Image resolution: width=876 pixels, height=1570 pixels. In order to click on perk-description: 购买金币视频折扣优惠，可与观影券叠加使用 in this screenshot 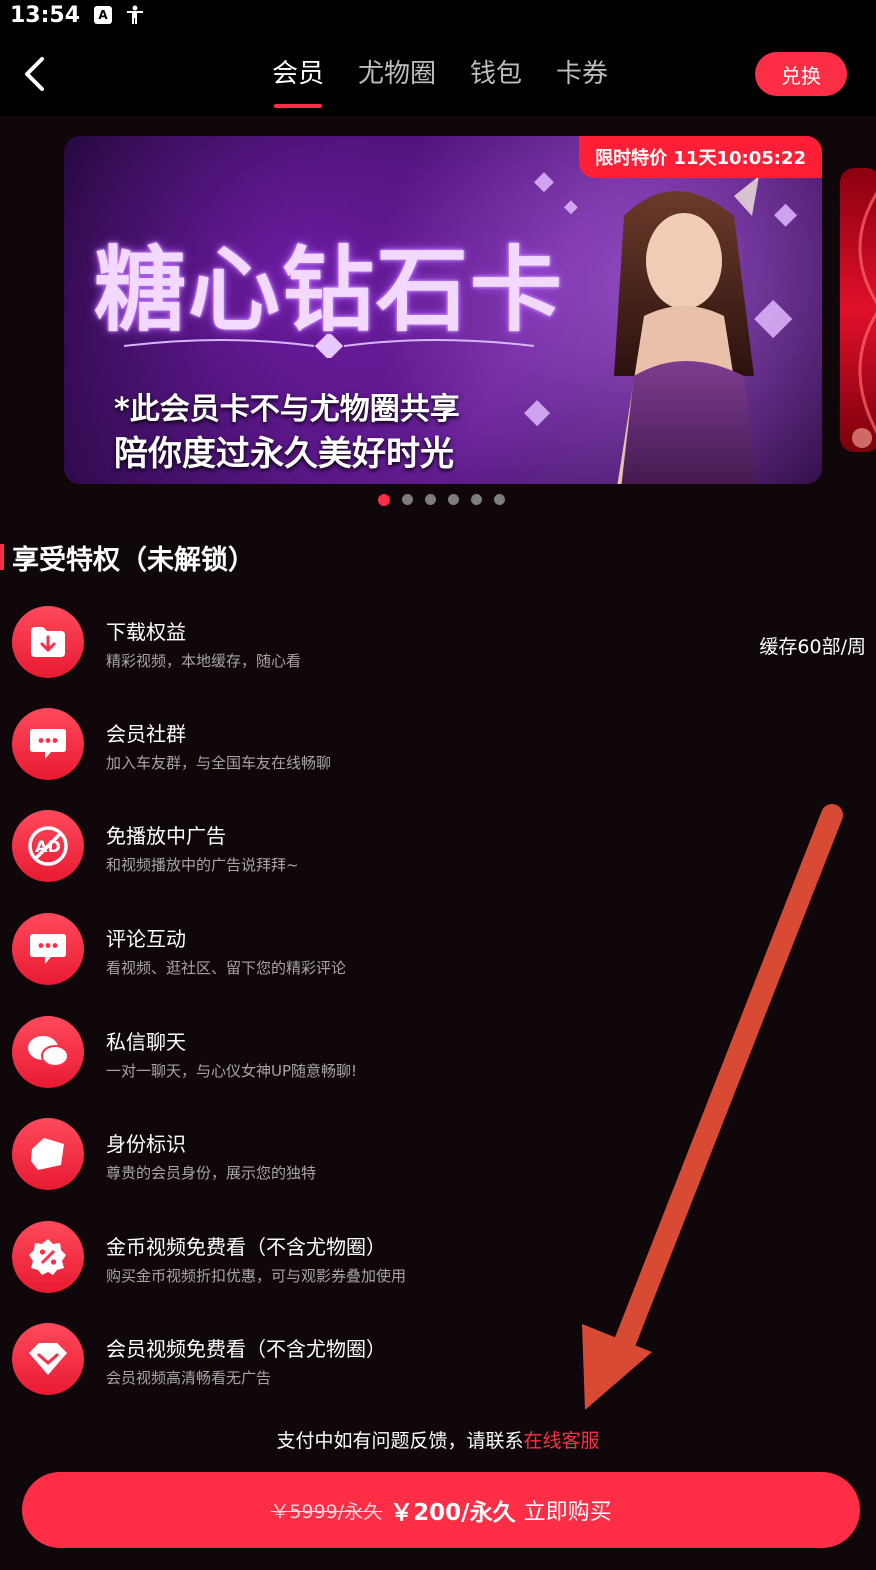, I will do `click(256, 1276)`.